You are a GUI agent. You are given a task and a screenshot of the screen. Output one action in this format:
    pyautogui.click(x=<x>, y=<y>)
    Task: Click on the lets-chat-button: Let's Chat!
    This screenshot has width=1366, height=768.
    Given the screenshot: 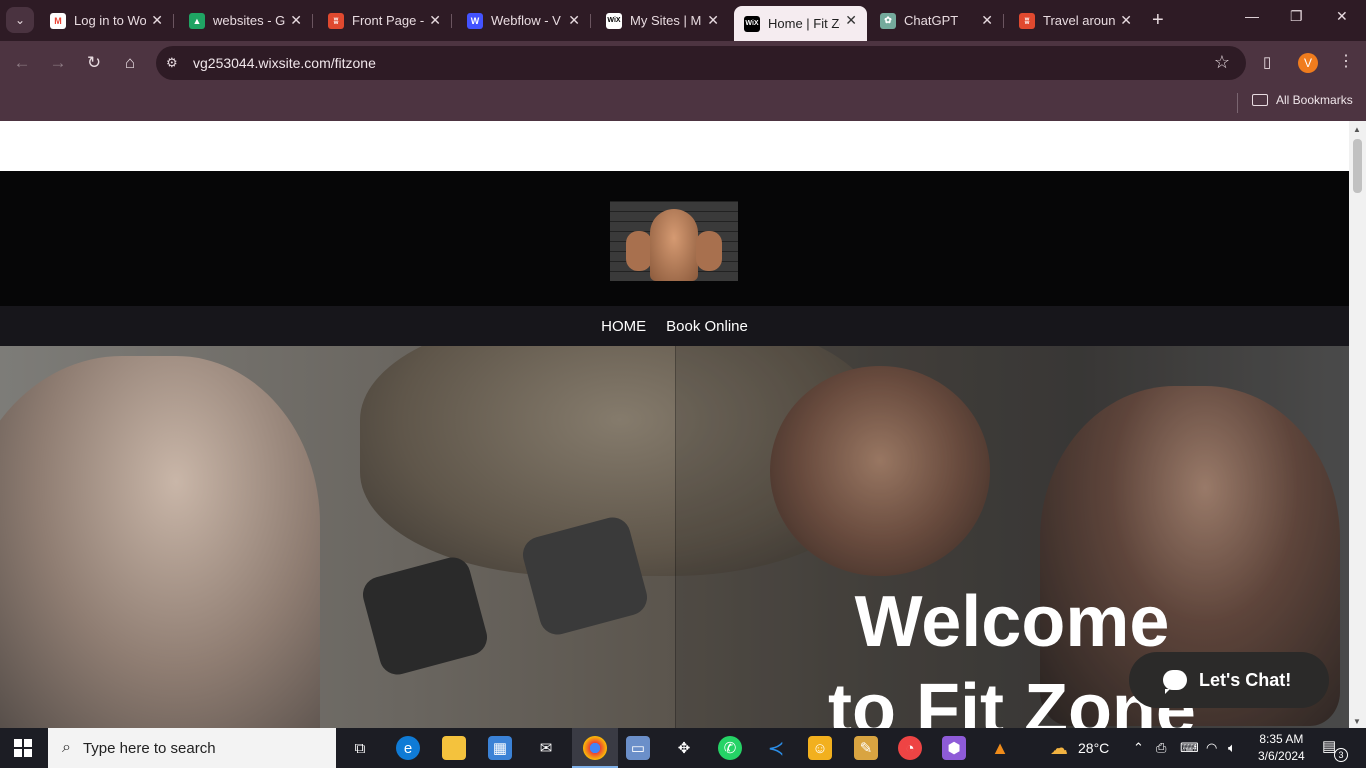 What is the action you would take?
    pyautogui.click(x=1229, y=680)
    